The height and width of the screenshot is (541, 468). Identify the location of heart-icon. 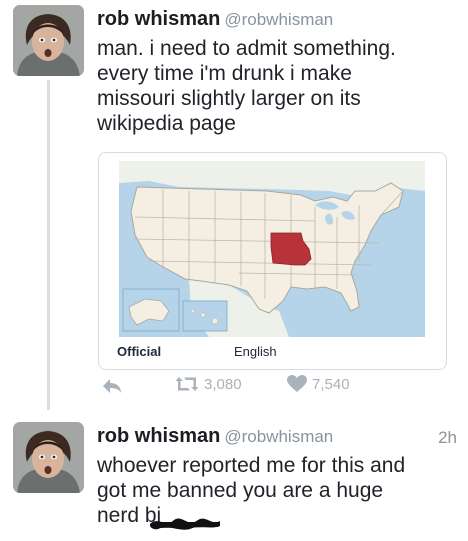
(297, 383).